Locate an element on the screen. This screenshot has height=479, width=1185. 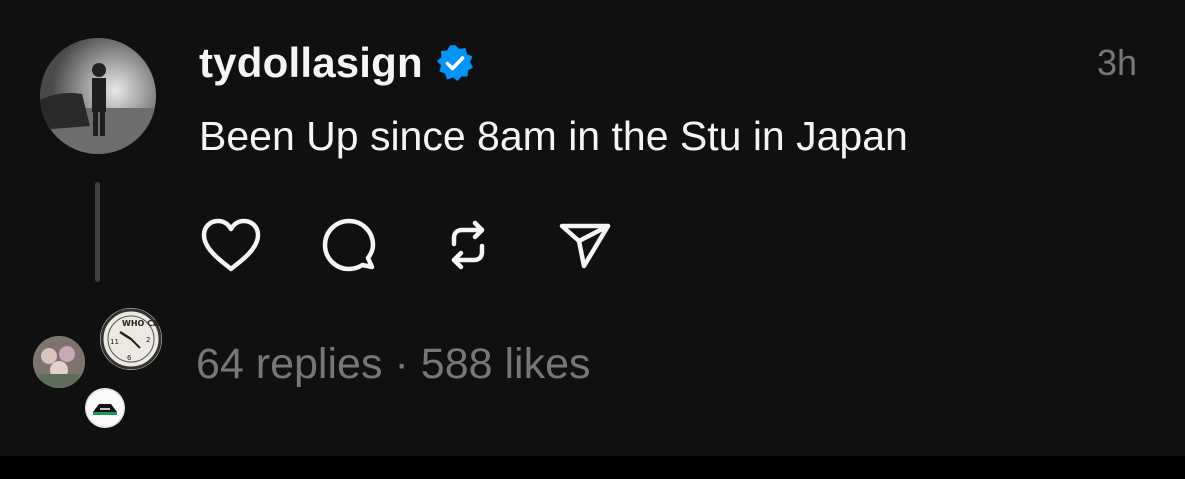
author-avatar is located at coordinates (98, 96).